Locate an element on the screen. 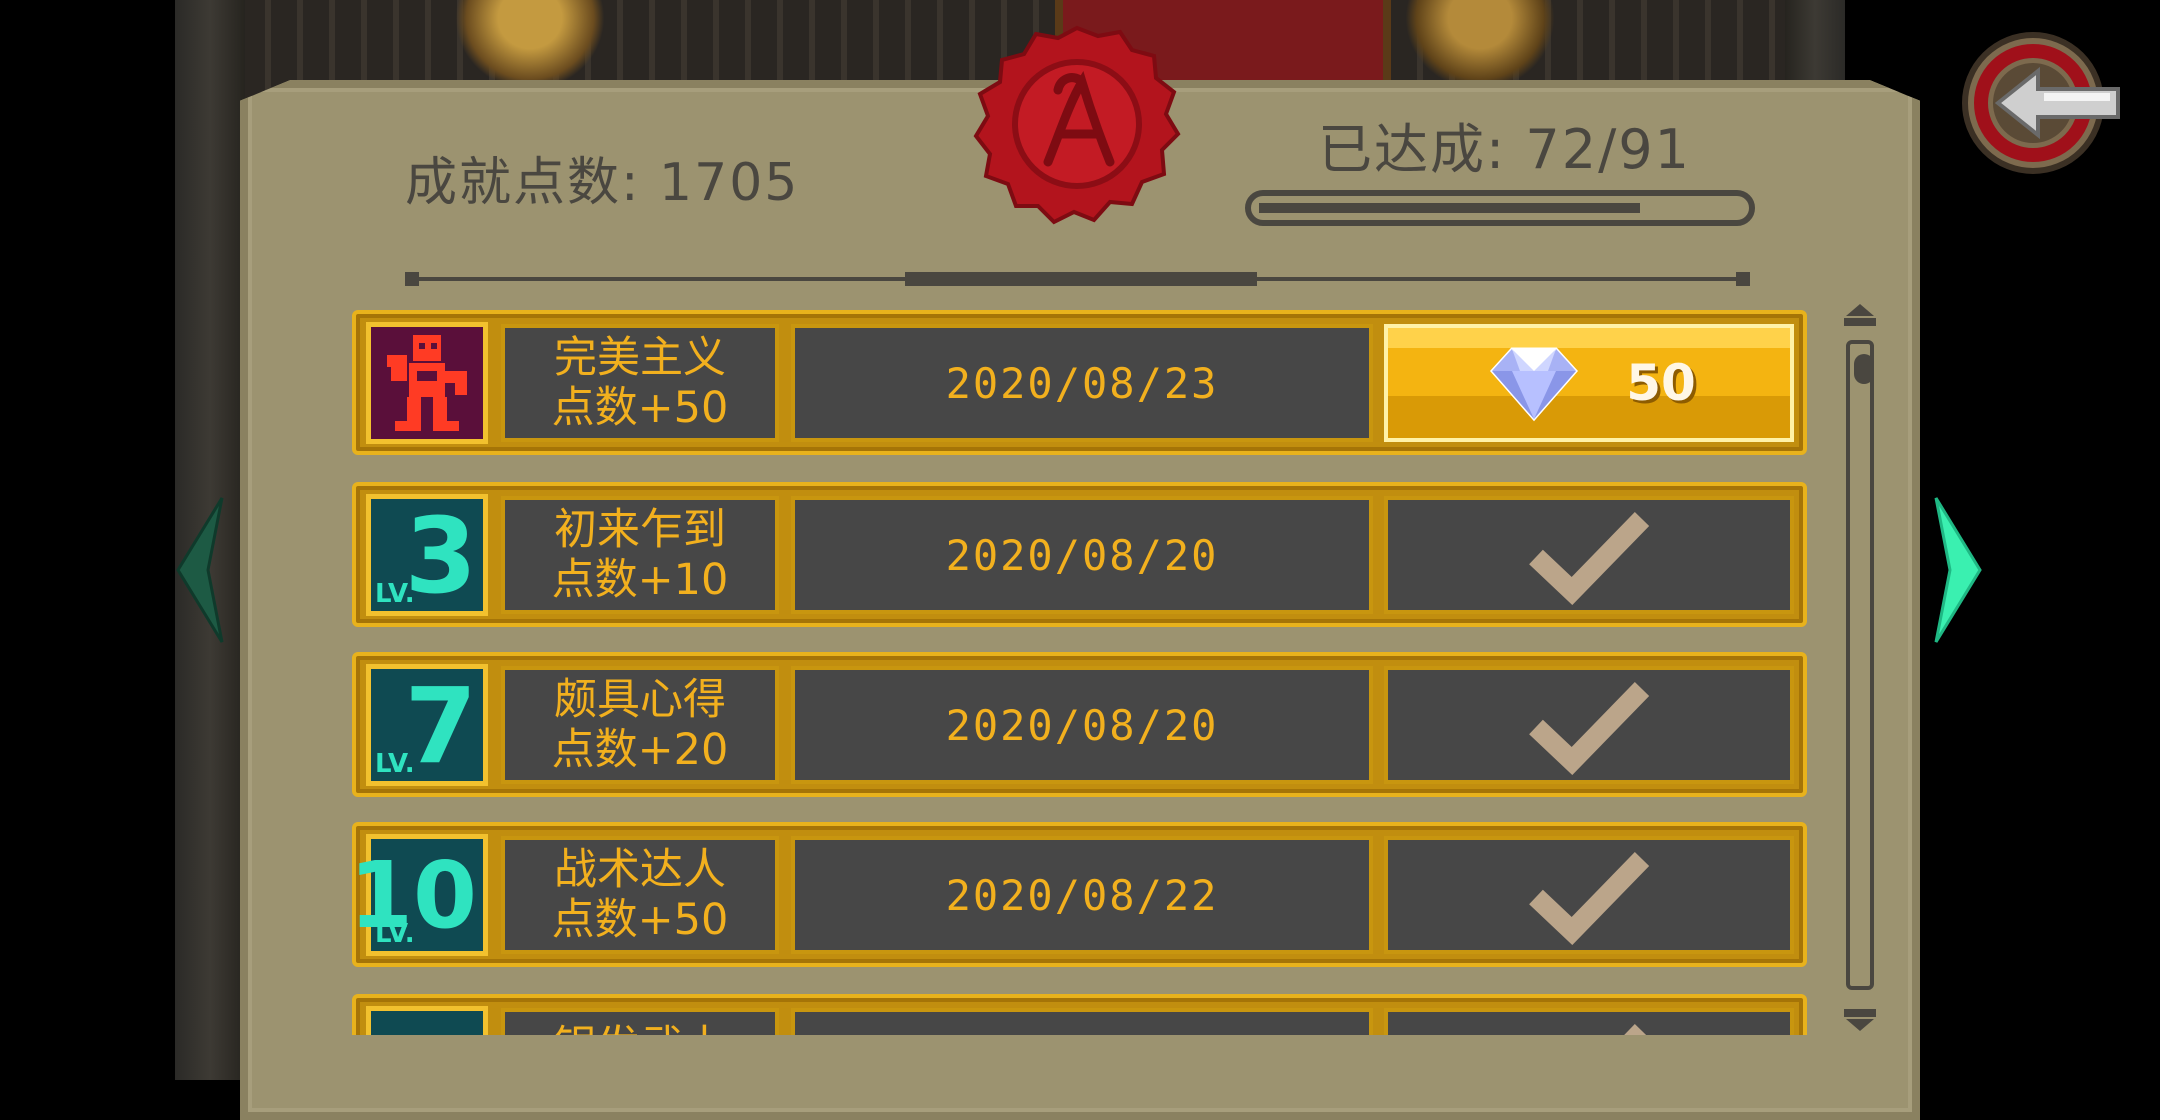 The image size is (2160, 1120). achievement-row: 银发武士 is located at coordinates (1079, 1014).